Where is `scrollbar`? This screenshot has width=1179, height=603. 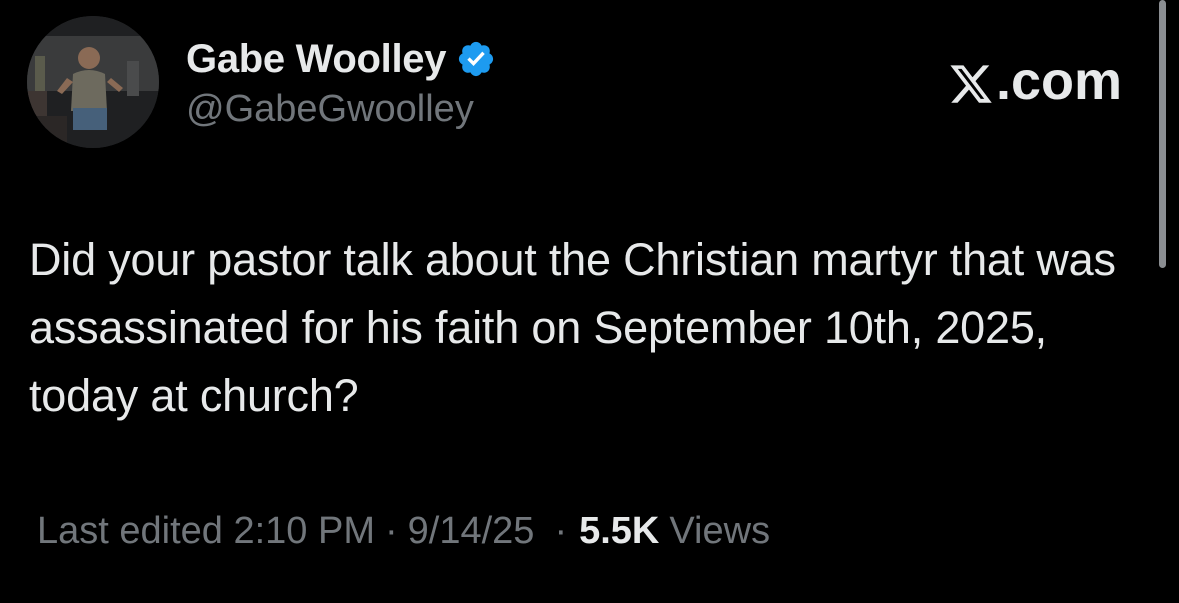 scrollbar is located at coordinates (1162, 134).